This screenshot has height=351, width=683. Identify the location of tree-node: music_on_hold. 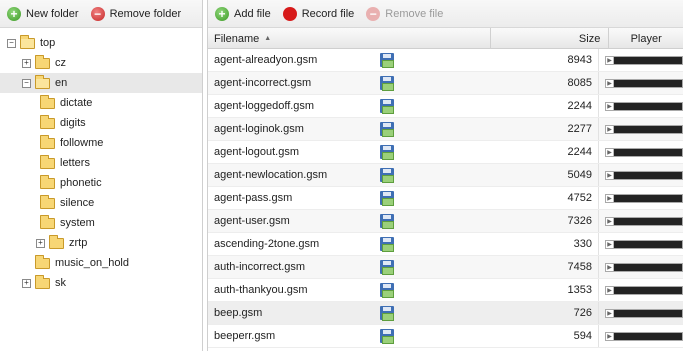
(75, 263).